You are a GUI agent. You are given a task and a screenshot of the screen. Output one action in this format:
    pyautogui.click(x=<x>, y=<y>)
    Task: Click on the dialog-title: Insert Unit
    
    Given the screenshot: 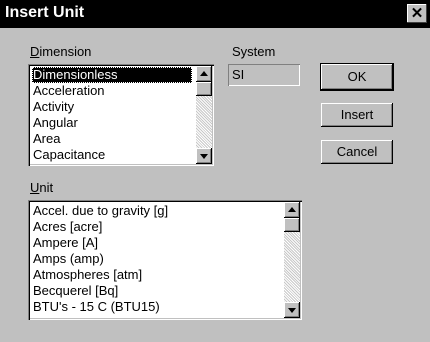 What is the action you would take?
    pyautogui.click(x=45, y=12)
    